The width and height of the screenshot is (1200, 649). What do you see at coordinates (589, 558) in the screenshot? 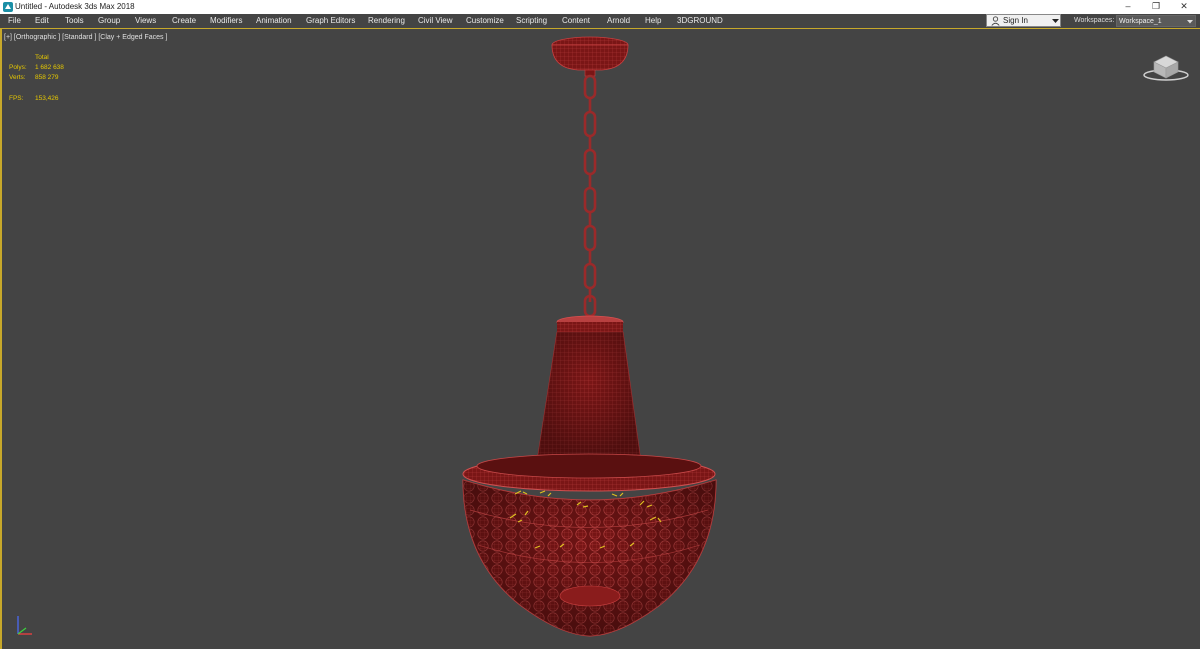
I see `crystal-bowl` at bounding box center [589, 558].